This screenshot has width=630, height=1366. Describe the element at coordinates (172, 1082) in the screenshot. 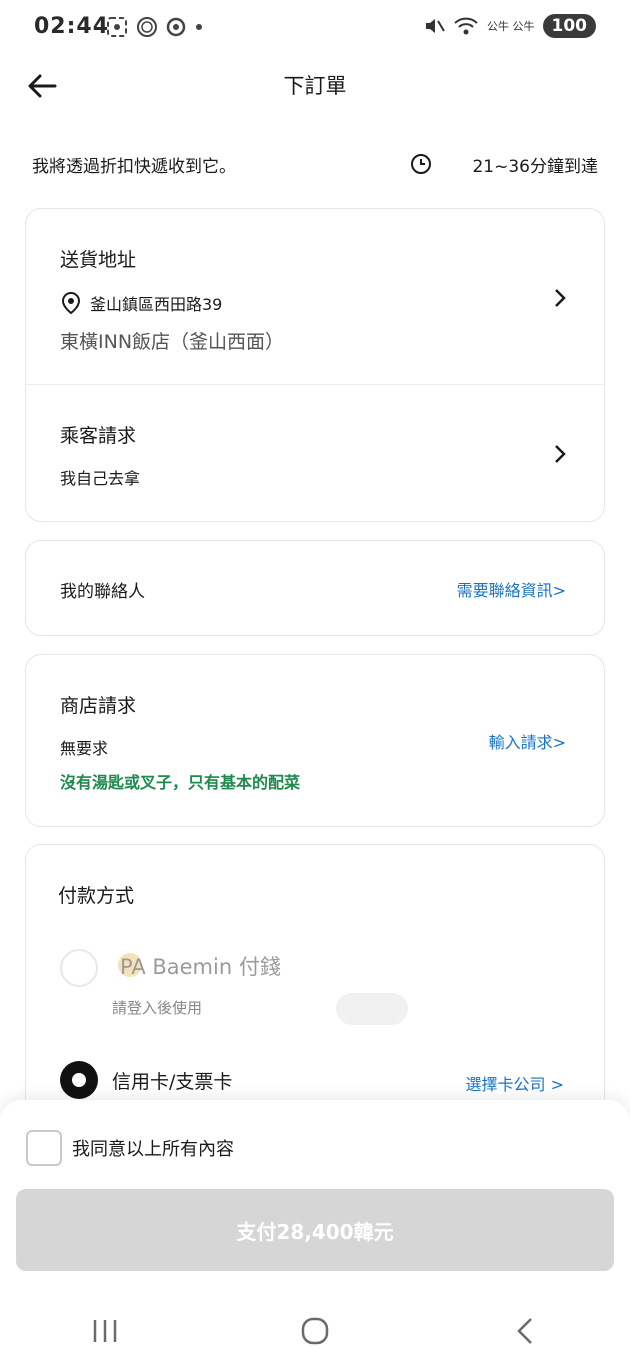

I see `credit-card-label: 信用卡/支票卡` at that location.